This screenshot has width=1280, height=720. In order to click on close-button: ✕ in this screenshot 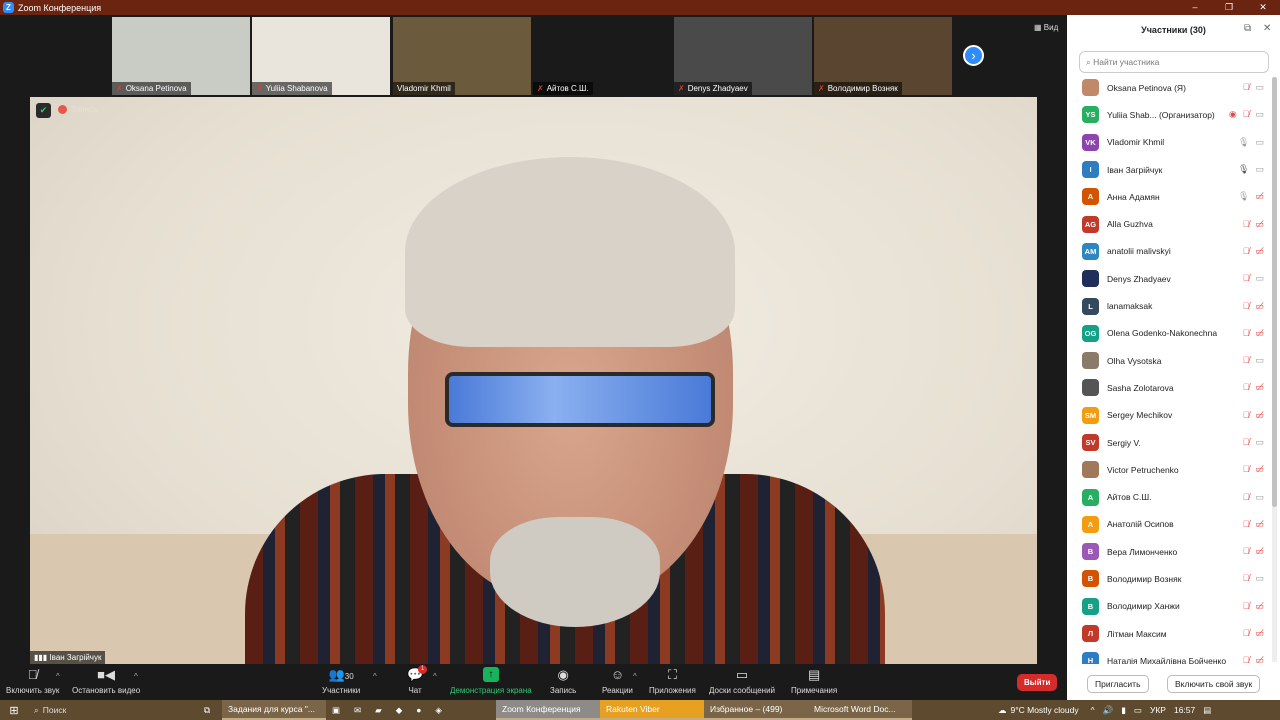, I will do `click(1263, 7)`.